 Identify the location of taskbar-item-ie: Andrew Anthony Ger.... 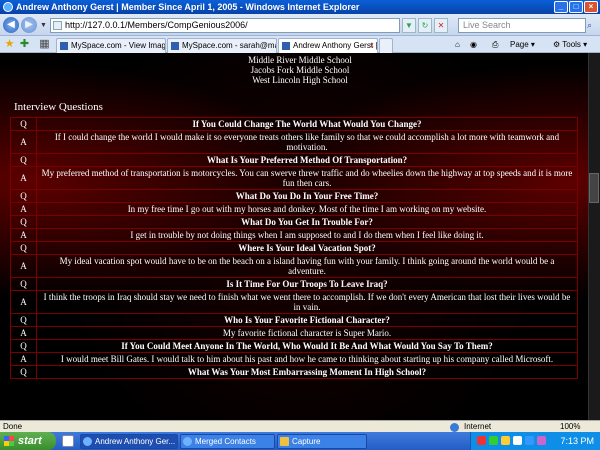
(129, 441).